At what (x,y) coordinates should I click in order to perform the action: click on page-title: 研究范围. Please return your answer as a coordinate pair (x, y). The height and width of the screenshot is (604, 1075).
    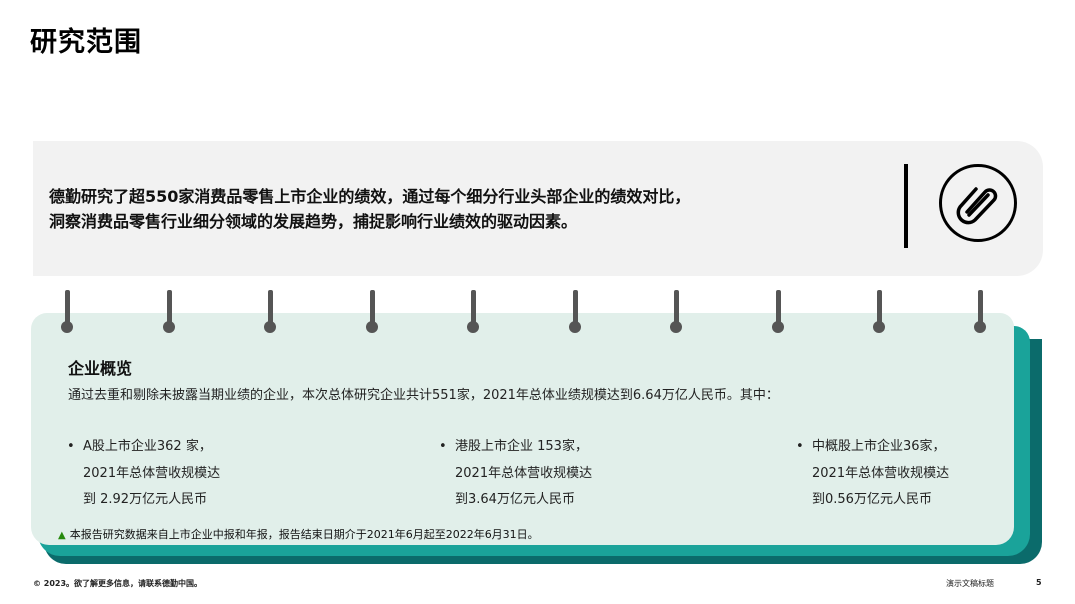
    Looking at the image, I should click on (86, 42).